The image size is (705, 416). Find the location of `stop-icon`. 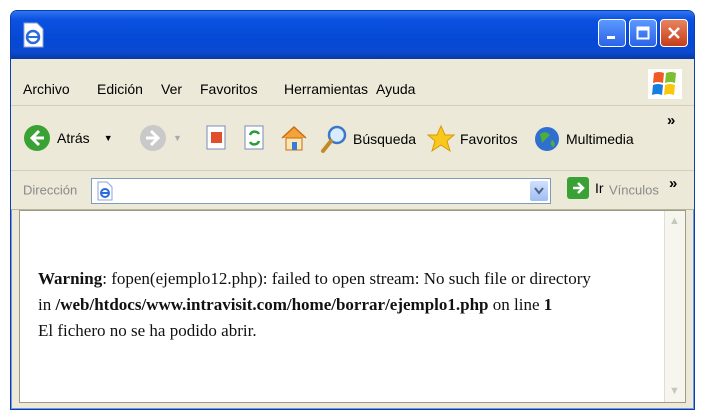

stop-icon is located at coordinates (217, 138).